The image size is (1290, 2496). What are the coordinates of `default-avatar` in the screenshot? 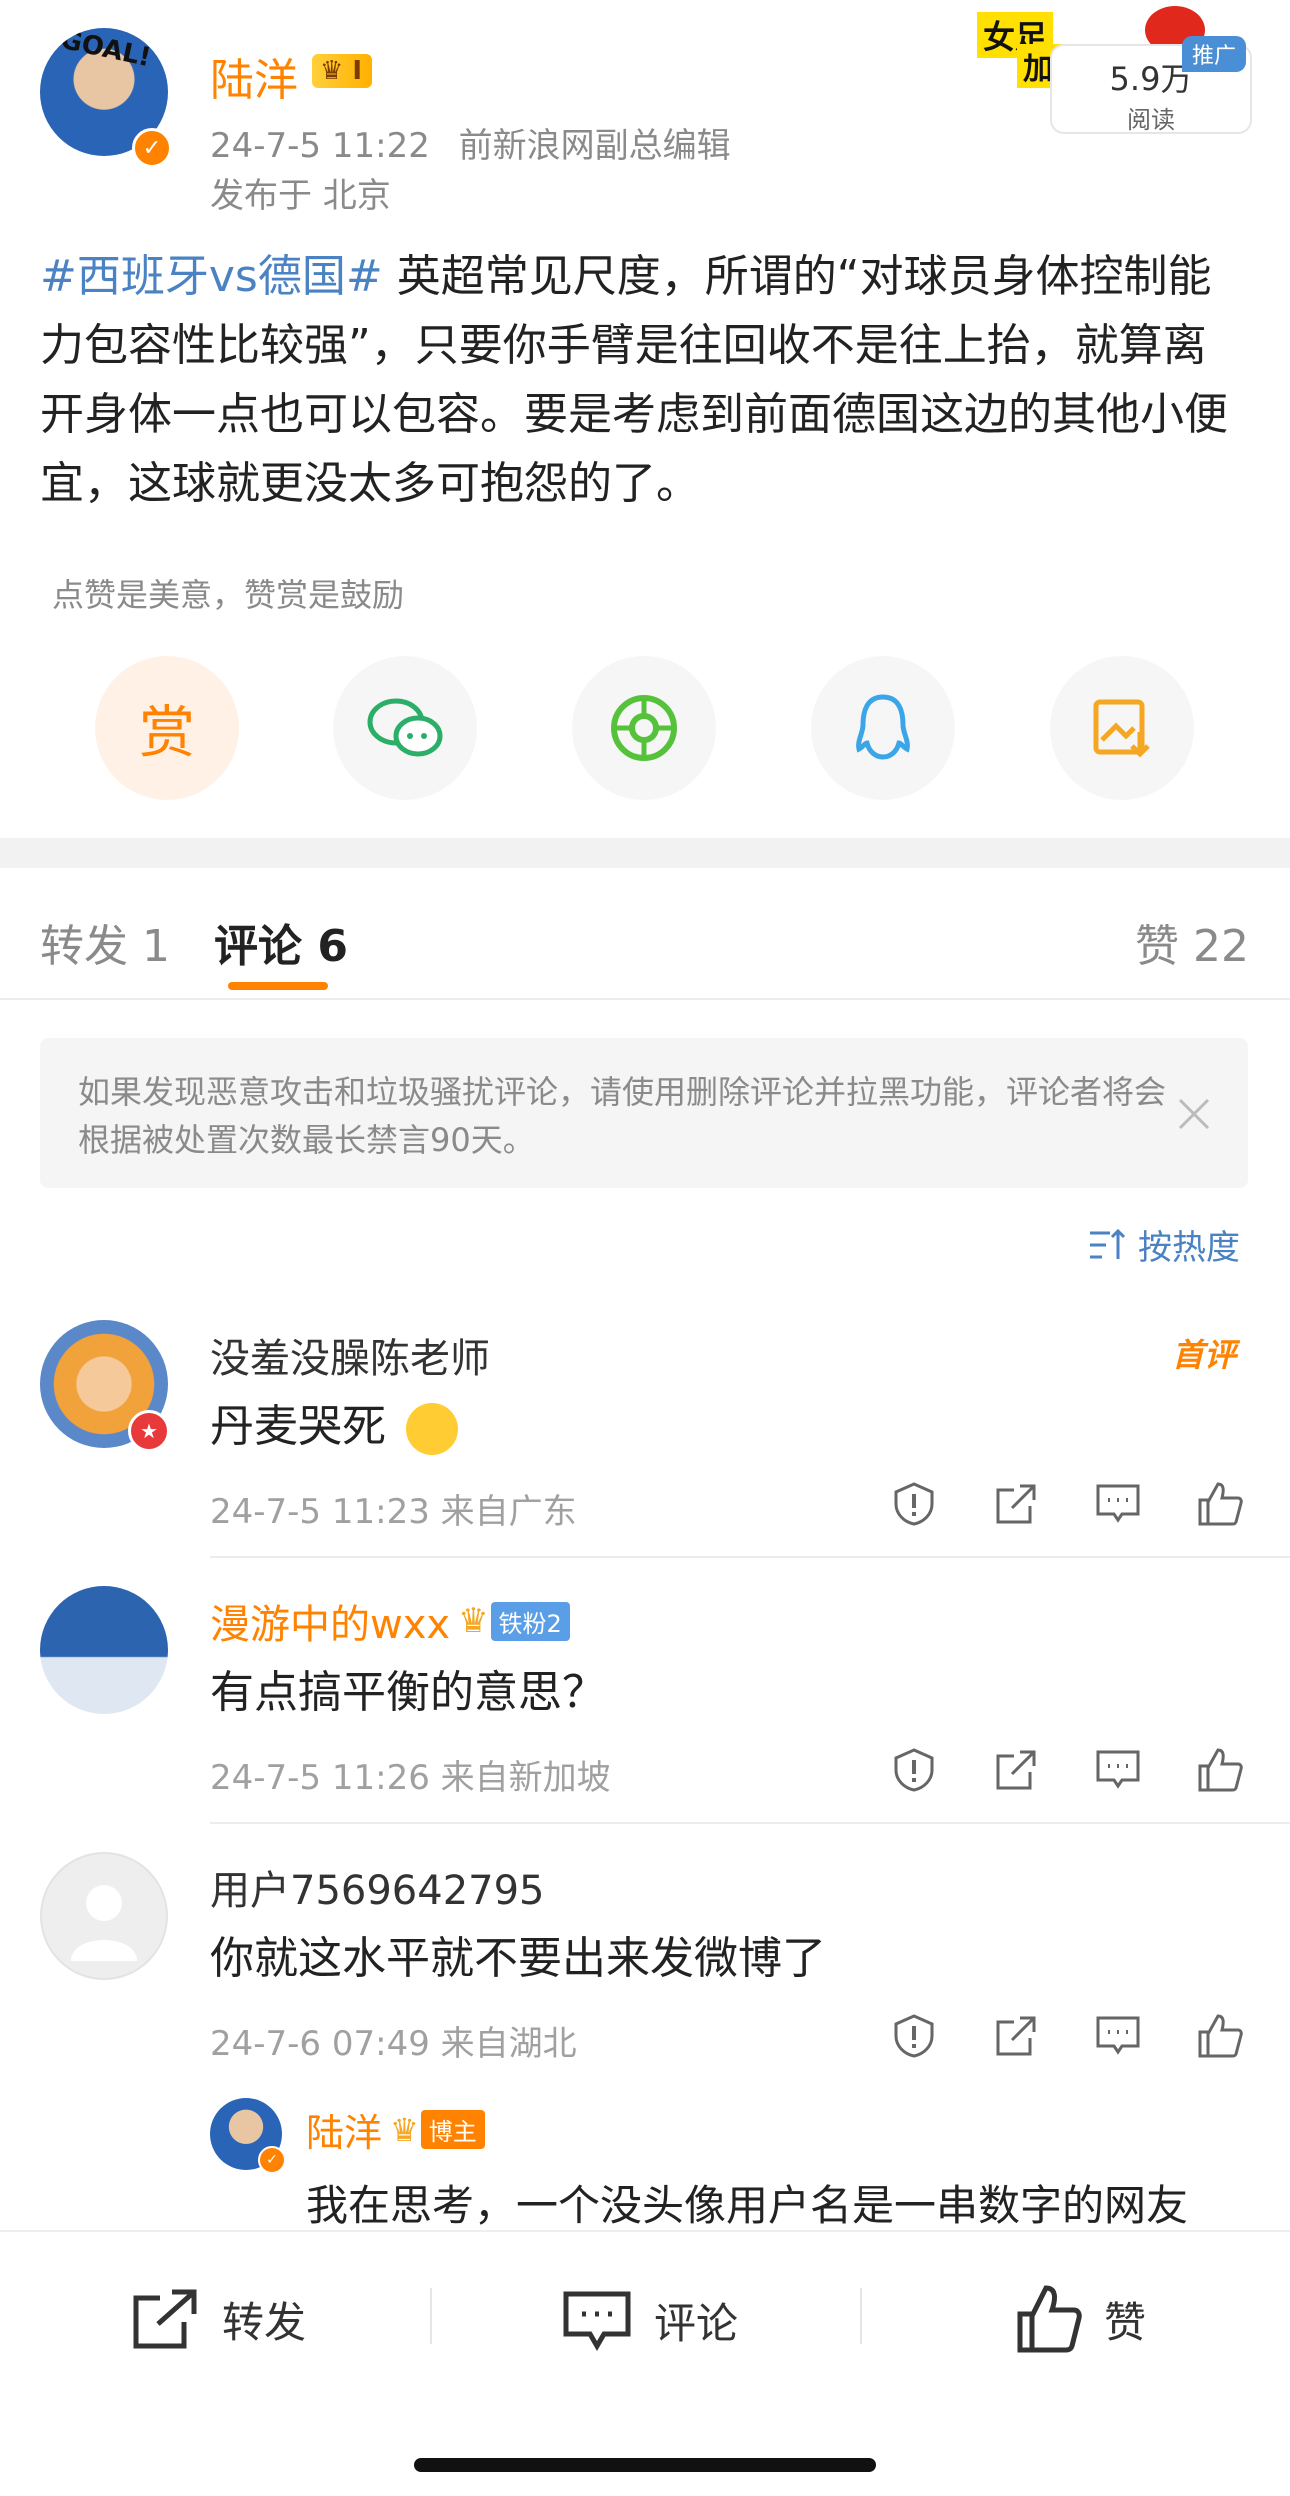 It's located at (104, 1916).